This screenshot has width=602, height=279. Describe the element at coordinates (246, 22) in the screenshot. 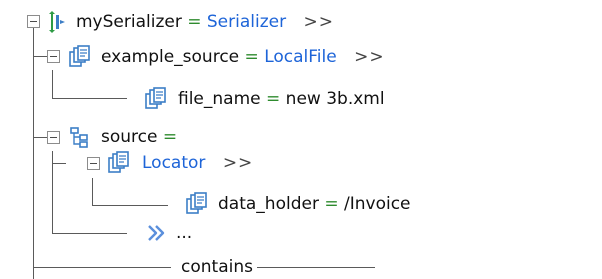

I see `node-type-value: Serializer` at that location.